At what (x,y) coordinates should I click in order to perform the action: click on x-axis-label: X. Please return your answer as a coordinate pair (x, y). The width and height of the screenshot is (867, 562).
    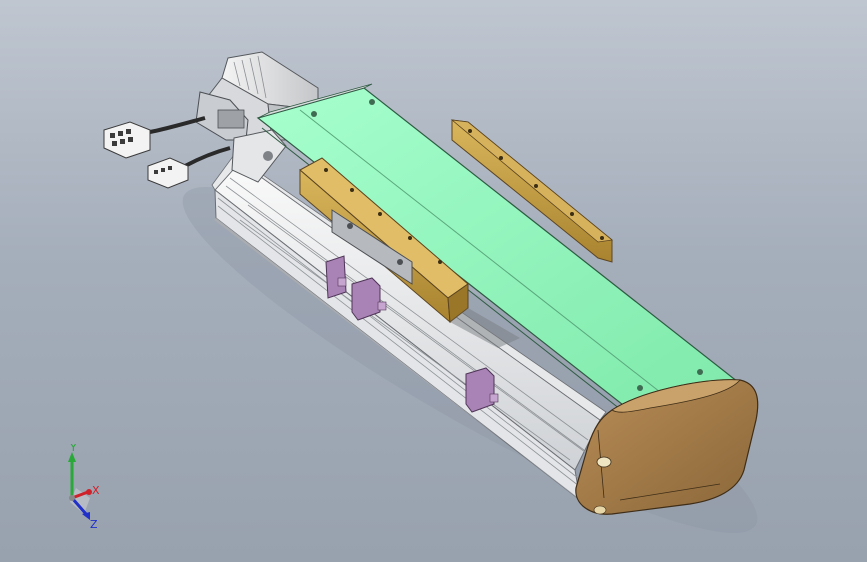
    Looking at the image, I should click on (96, 490).